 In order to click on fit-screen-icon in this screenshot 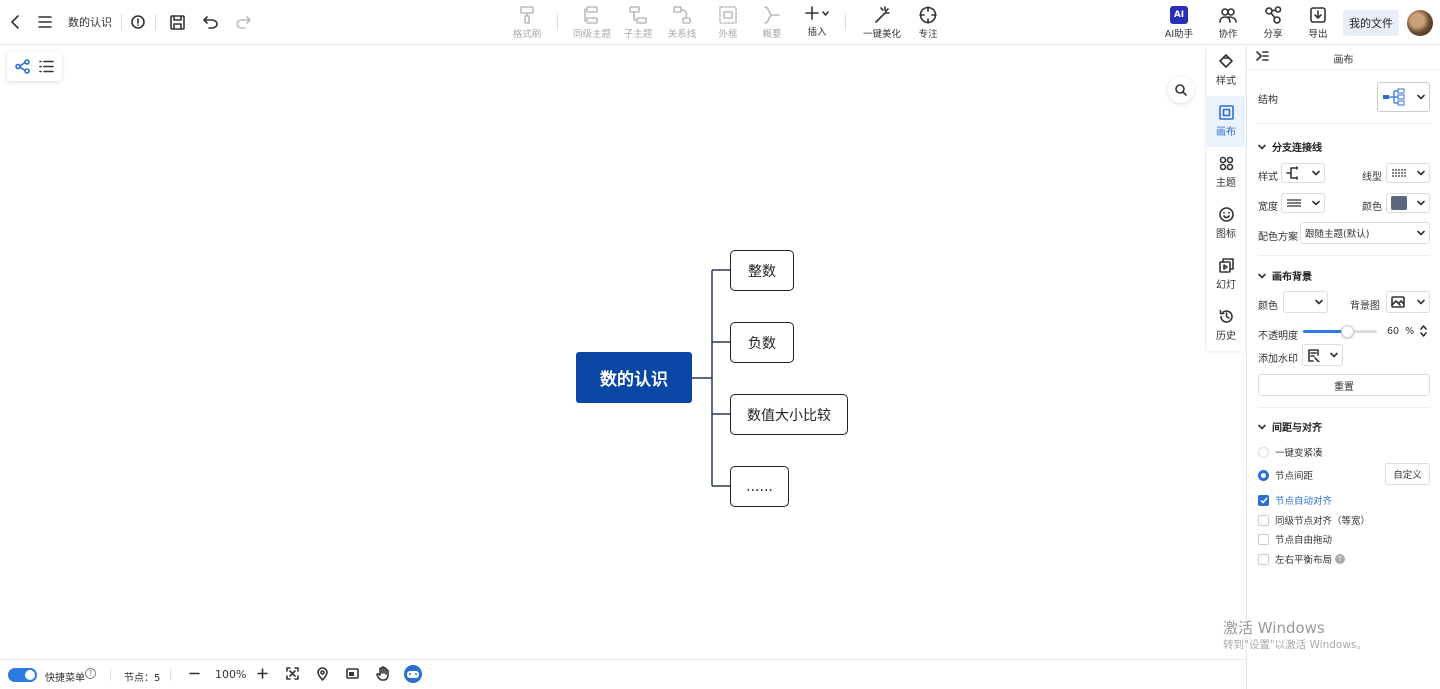, I will do `click(292, 673)`.